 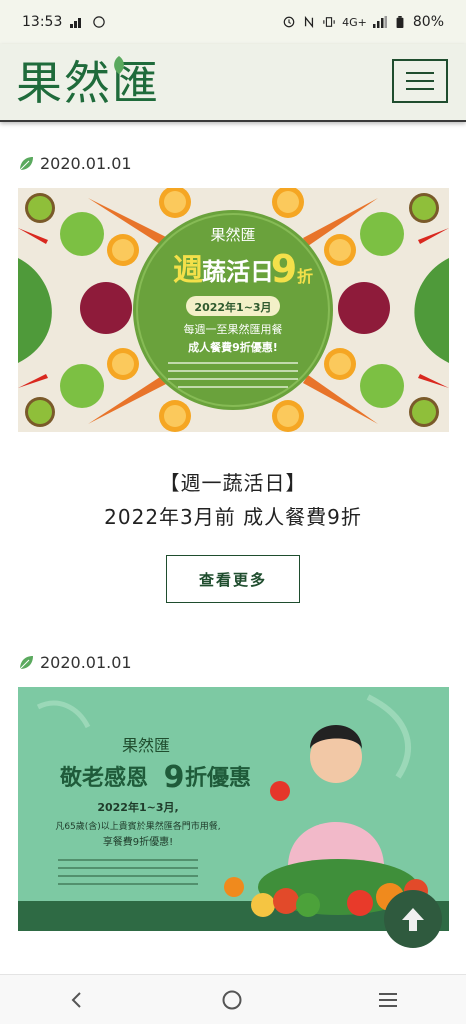 What do you see at coordinates (233, 517) in the screenshot?
I see `post-title-line2: 2022年3月前 成人餐費9折` at bounding box center [233, 517].